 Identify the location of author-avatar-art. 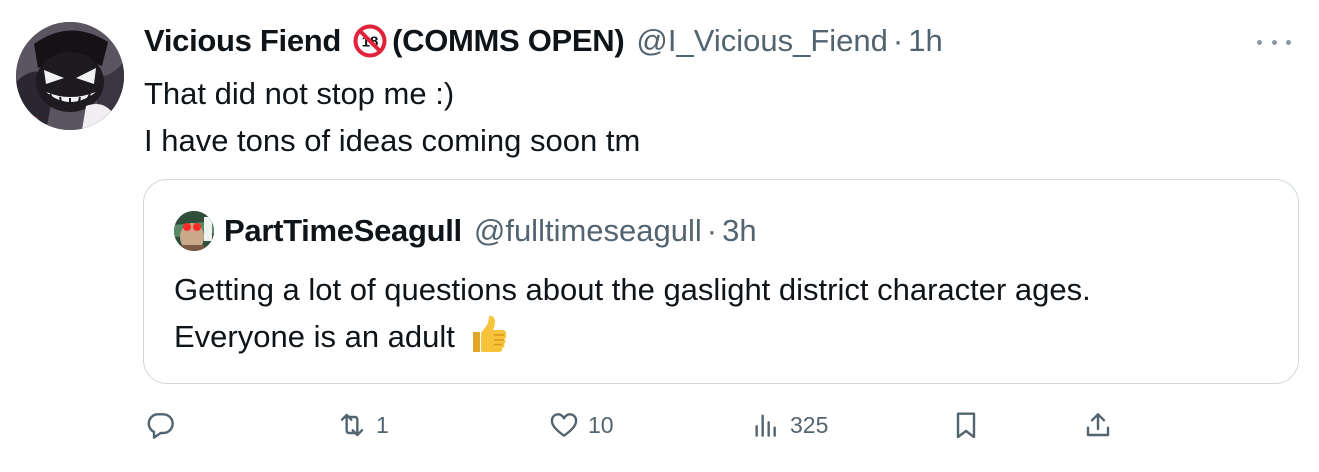
(70, 76).